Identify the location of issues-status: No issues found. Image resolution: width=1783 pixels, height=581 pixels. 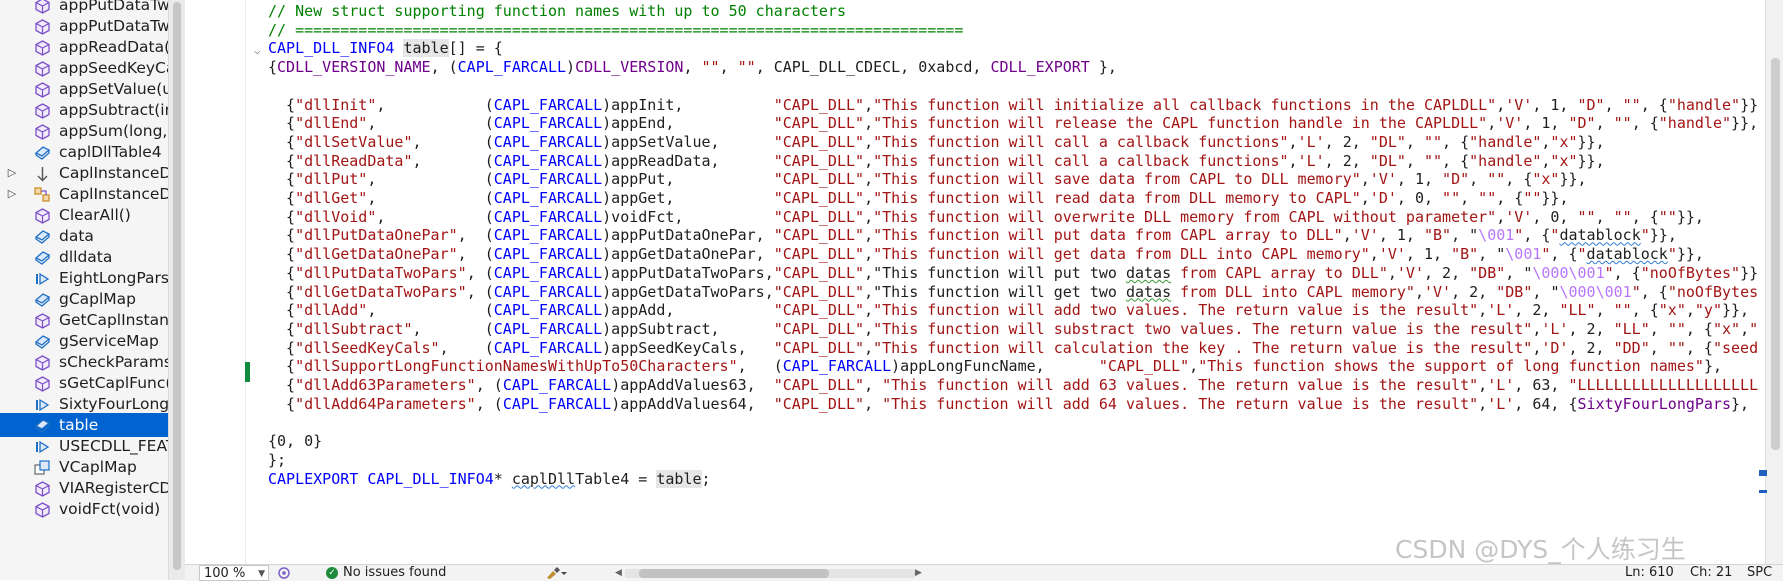
(394, 573).